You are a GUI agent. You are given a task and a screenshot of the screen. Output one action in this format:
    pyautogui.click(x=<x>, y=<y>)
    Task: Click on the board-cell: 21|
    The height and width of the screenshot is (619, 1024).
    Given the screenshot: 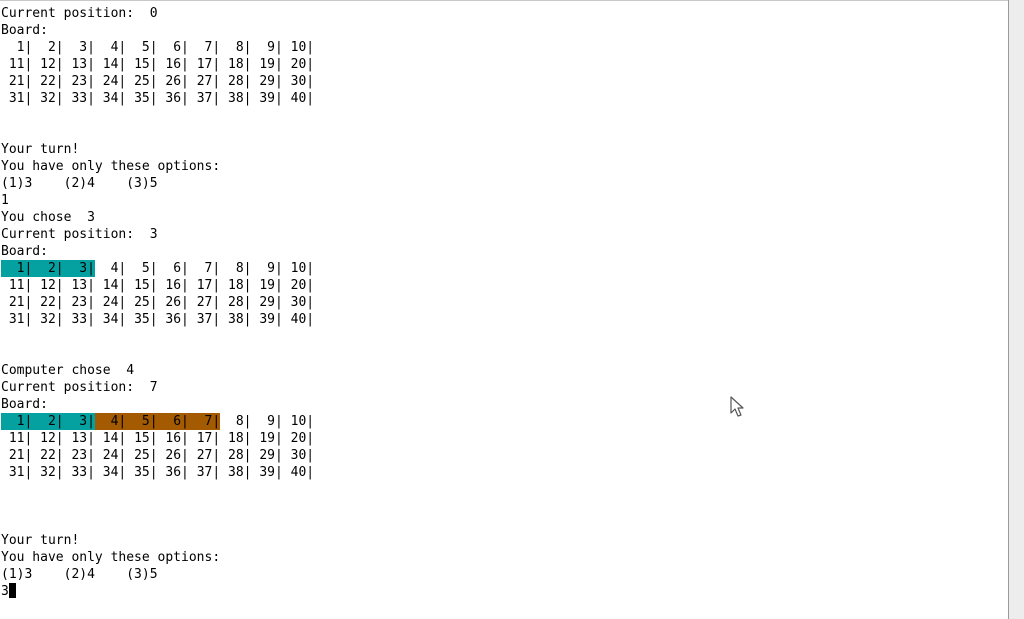 What is the action you would take?
    pyautogui.click(x=17, y=81)
    